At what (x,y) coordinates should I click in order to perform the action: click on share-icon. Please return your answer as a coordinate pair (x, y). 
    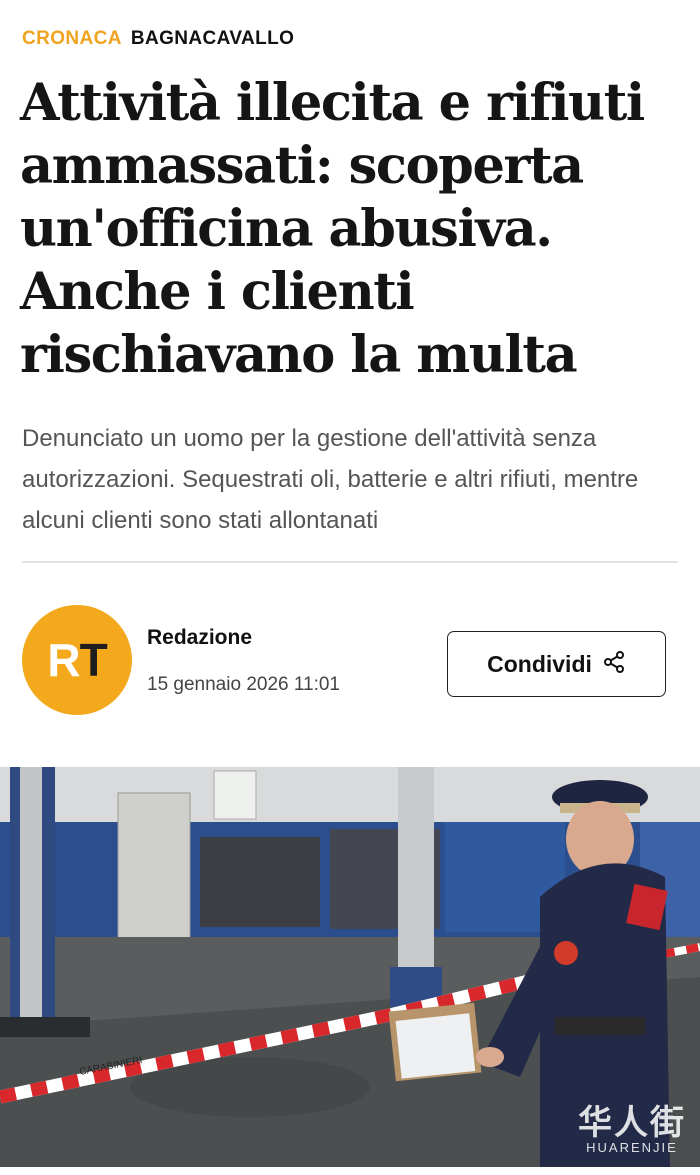
    Looking at the image, I should click on (614, 664).